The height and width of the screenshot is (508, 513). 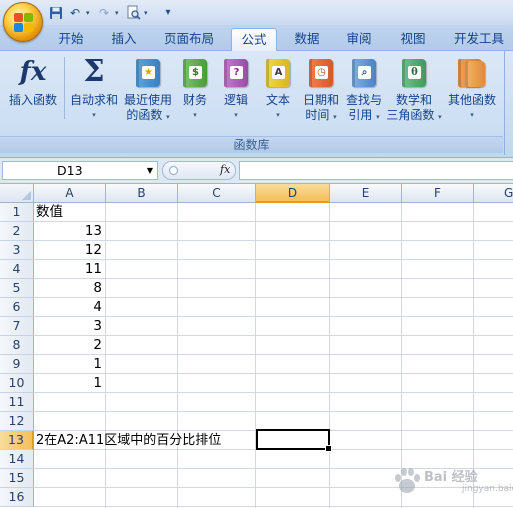 I want to click on text-functions-dropdown-icon: ▾, so click(x=278, y=115).